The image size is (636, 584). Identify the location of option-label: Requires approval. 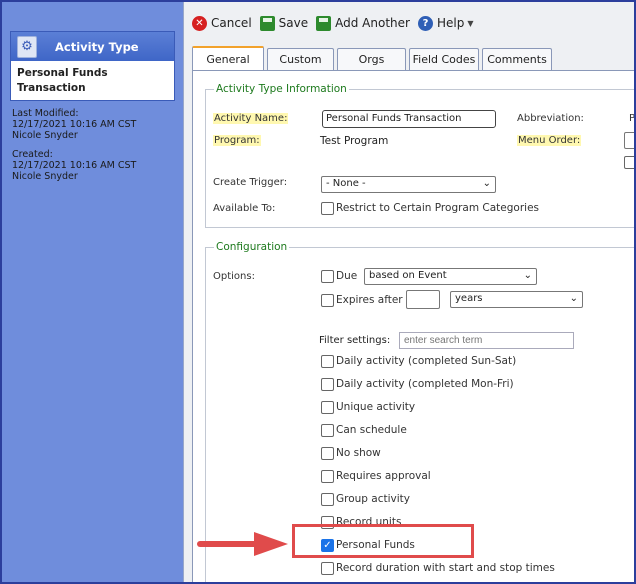
(383, 476).